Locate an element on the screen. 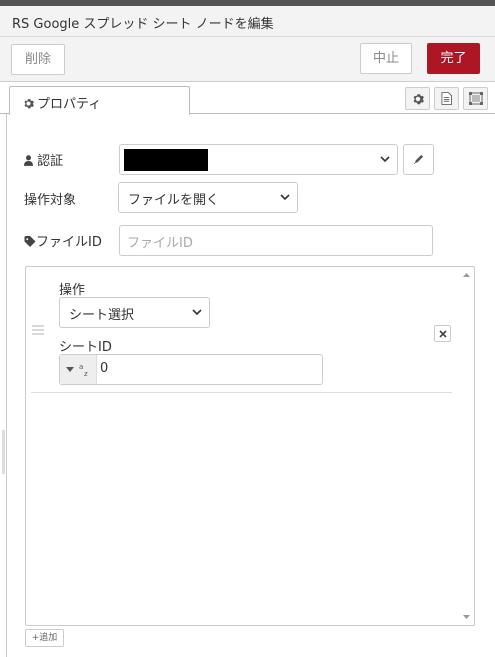 The height and width of the screenshot is (657, 495). operation-target-value: ファイルを開く is located at coordinates (174, 200).